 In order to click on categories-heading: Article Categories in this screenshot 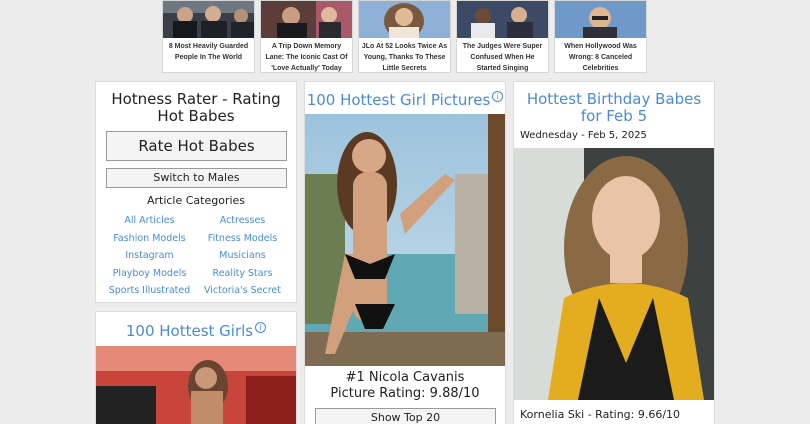, I will do `click(196, 200)`.